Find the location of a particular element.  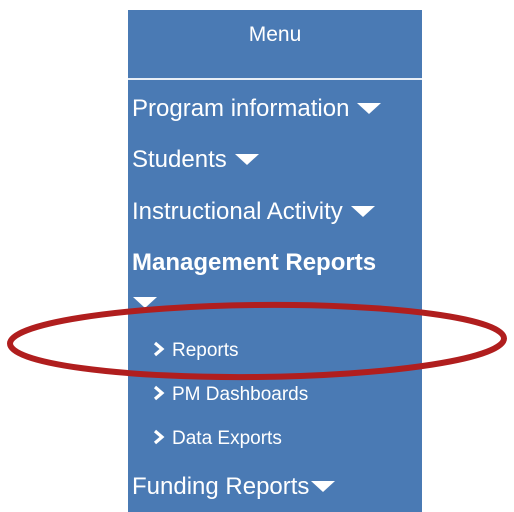

nav-item-label: Management Reports is located at coordinates (254, 262).